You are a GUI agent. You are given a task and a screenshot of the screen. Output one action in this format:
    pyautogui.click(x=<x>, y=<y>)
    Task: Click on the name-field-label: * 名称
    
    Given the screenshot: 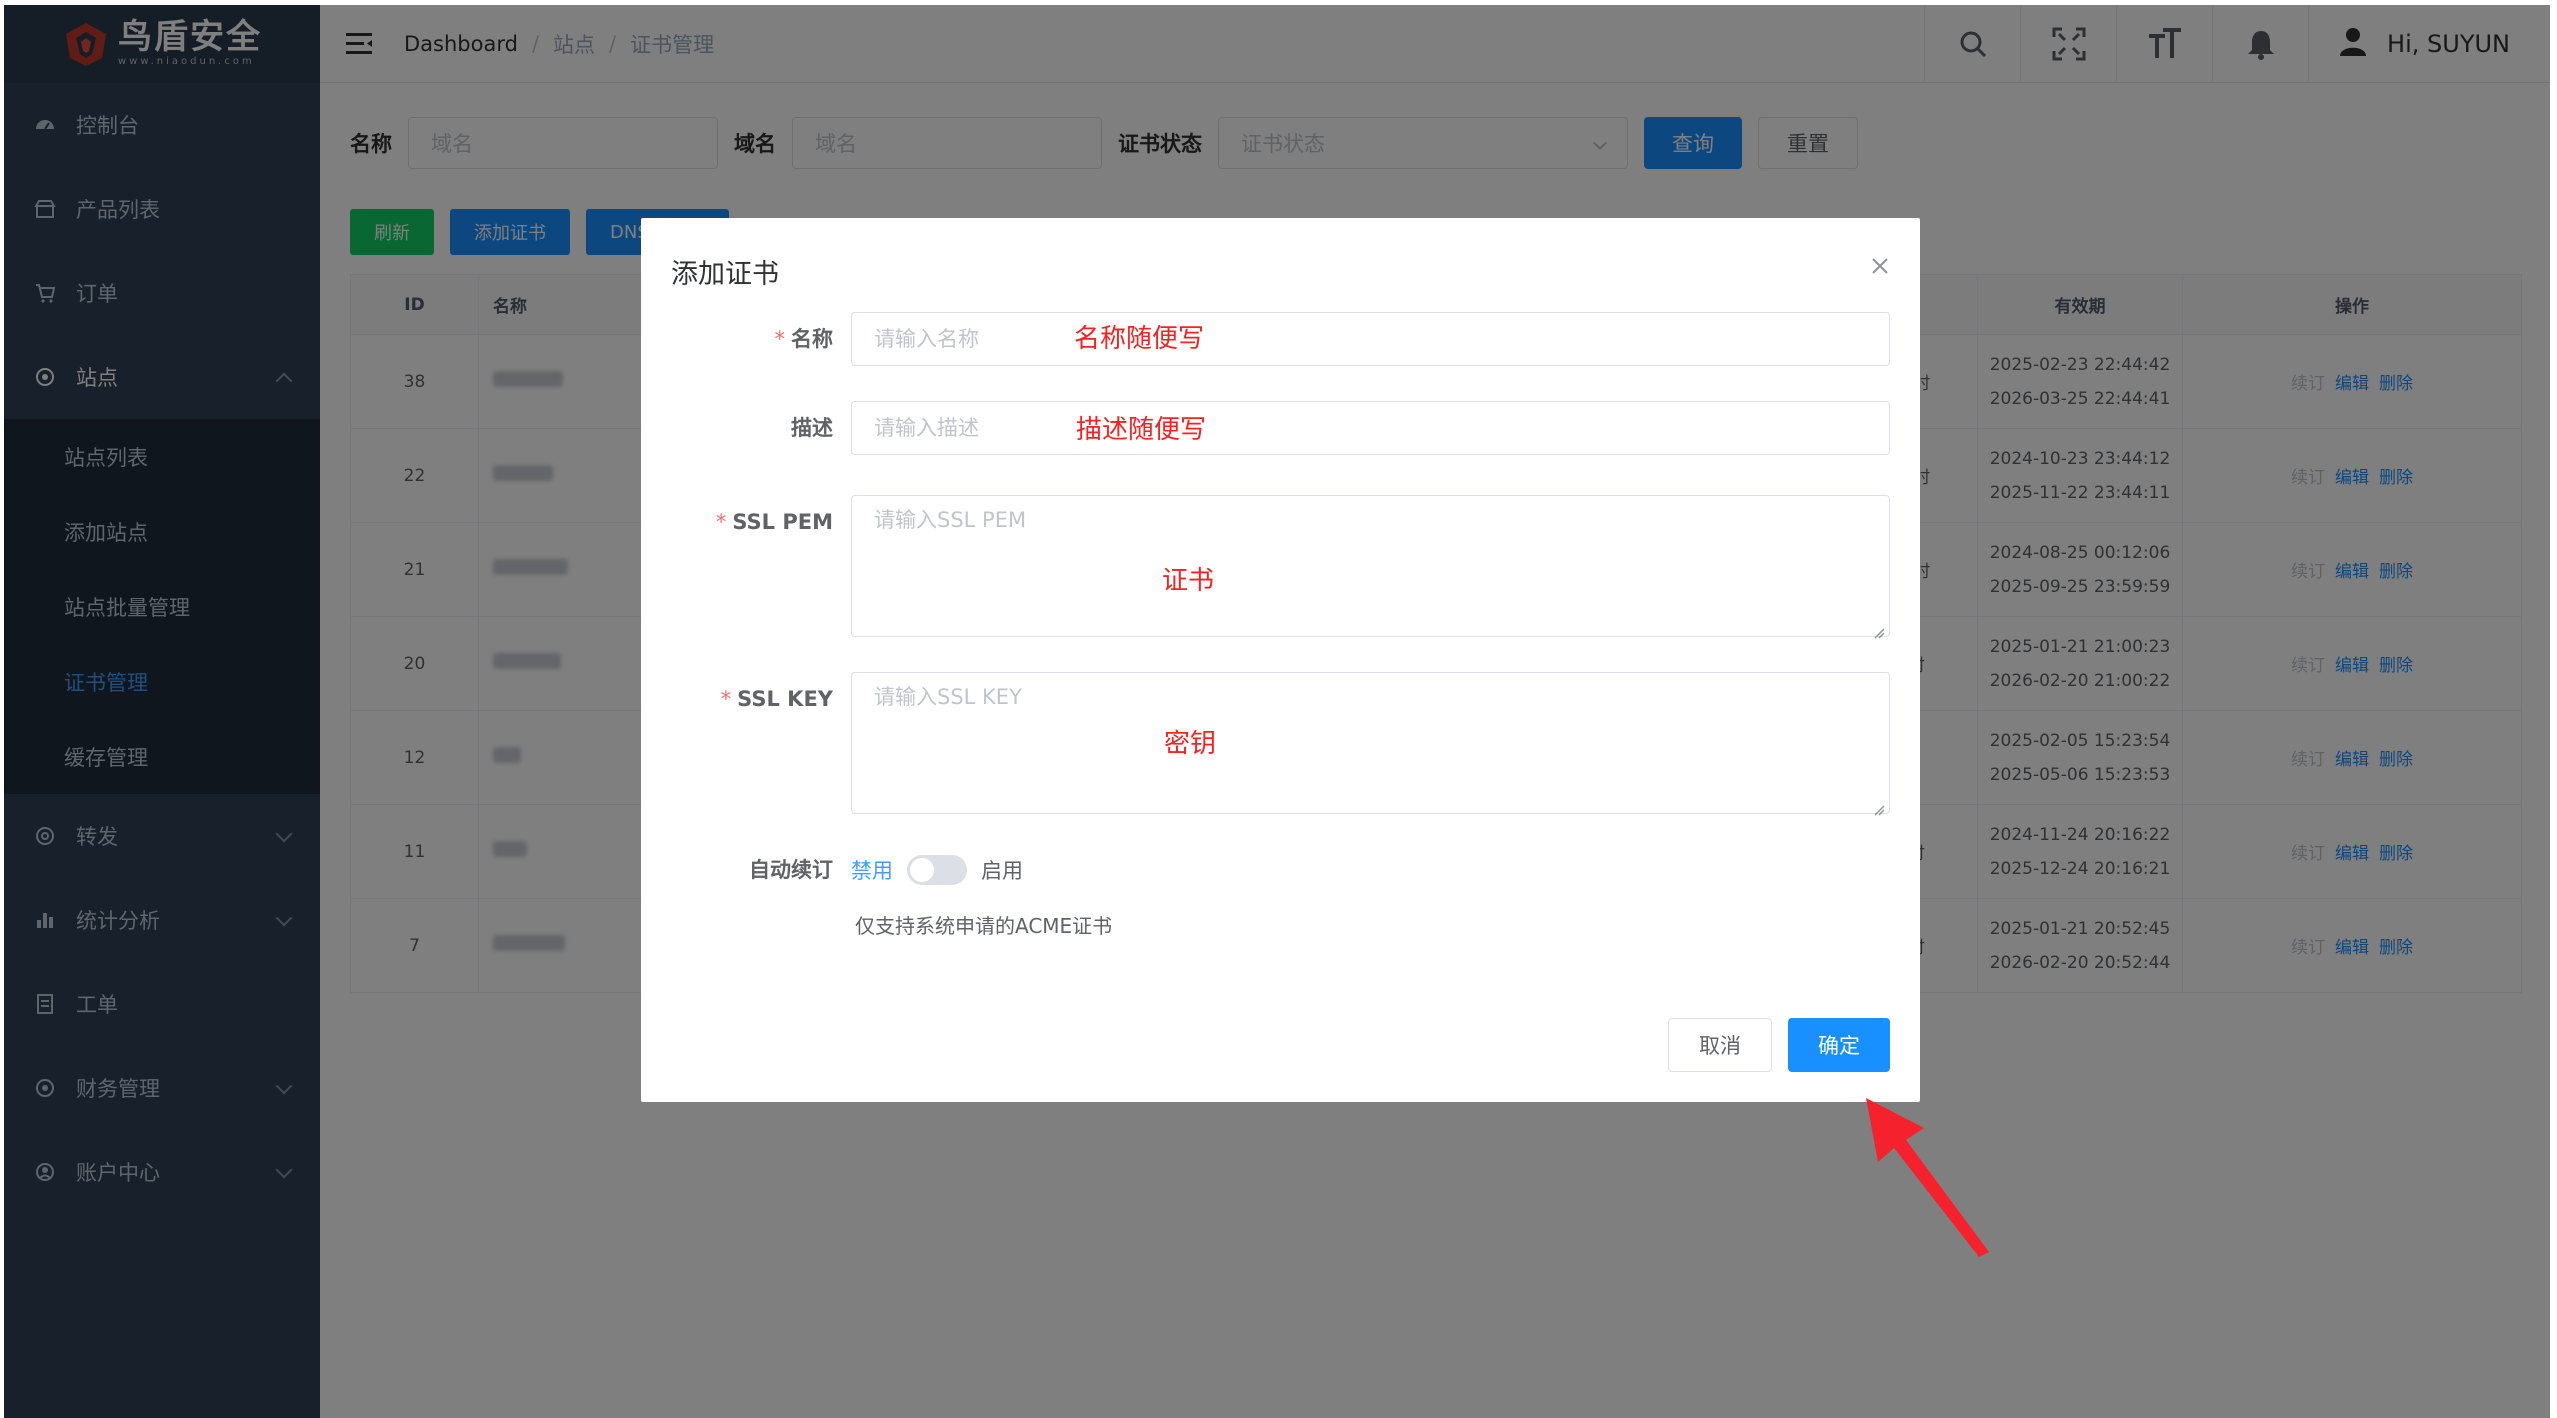 What is the action you would take?
    pyautogui.click(x=804, y=339)
    